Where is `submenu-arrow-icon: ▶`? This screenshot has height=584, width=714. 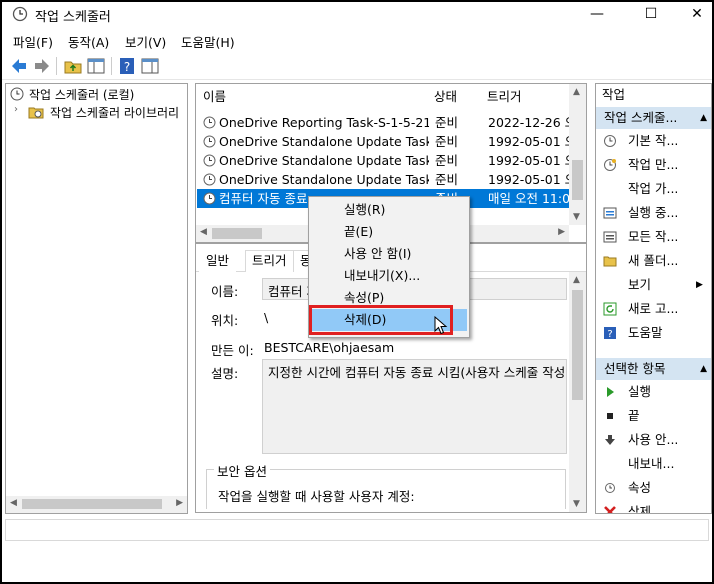 submenu-arrow-icon: ▶ is located at coordinates (699, 285).